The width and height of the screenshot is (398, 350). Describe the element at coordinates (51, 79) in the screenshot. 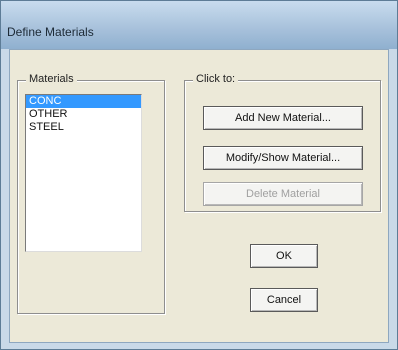

I see `materials-group-label: Materials` at that location.